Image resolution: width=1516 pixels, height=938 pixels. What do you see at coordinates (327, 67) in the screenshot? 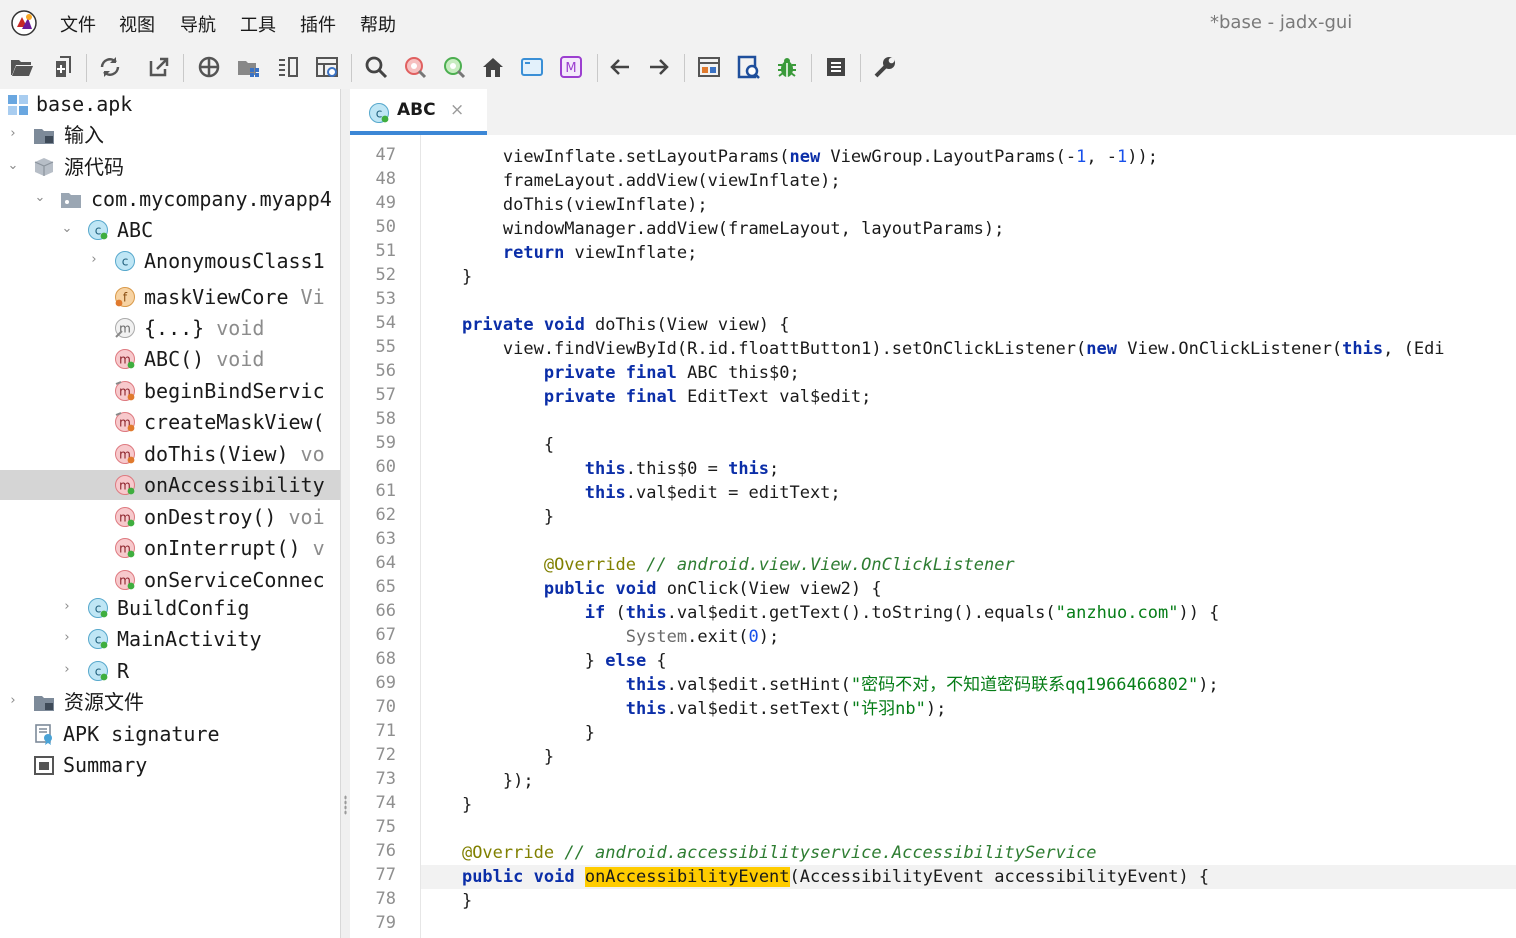
I see `code-view-icon` at bounding box center [327, 67].